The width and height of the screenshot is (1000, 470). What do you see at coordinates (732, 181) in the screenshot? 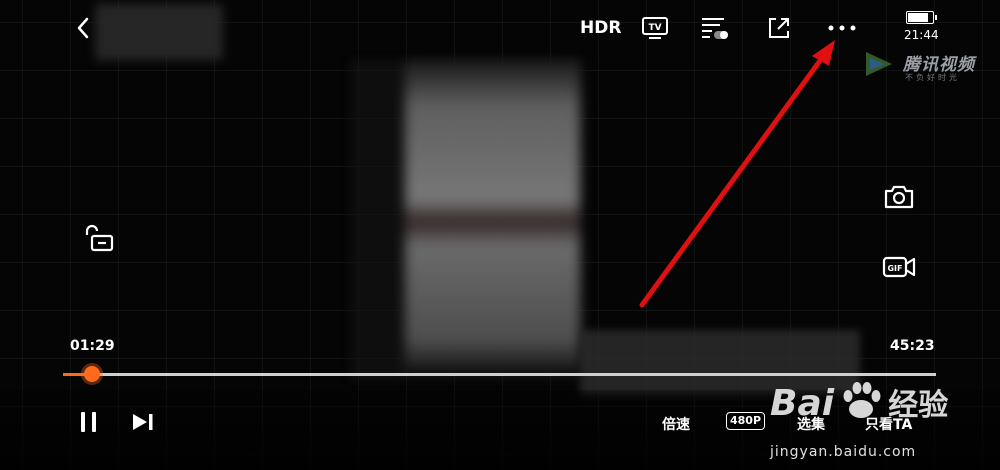
I see `annotation-arrow-shaft` at bounding box center [732, 181].